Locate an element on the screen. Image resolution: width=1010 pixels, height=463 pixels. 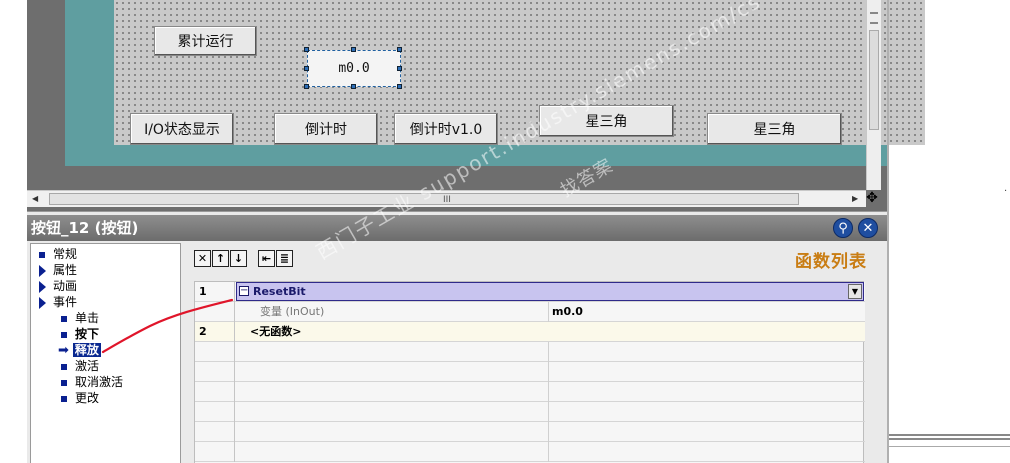
button-cumulative-run: 累计运行 is located at coordinates (205, 41).